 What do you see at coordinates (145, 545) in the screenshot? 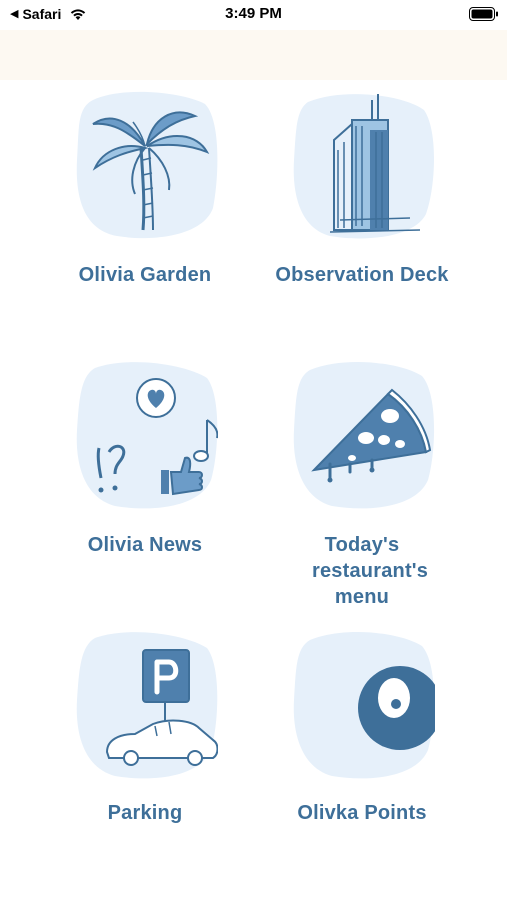
I see `tile-label: Olivia News` at bounding box center [145, 545].